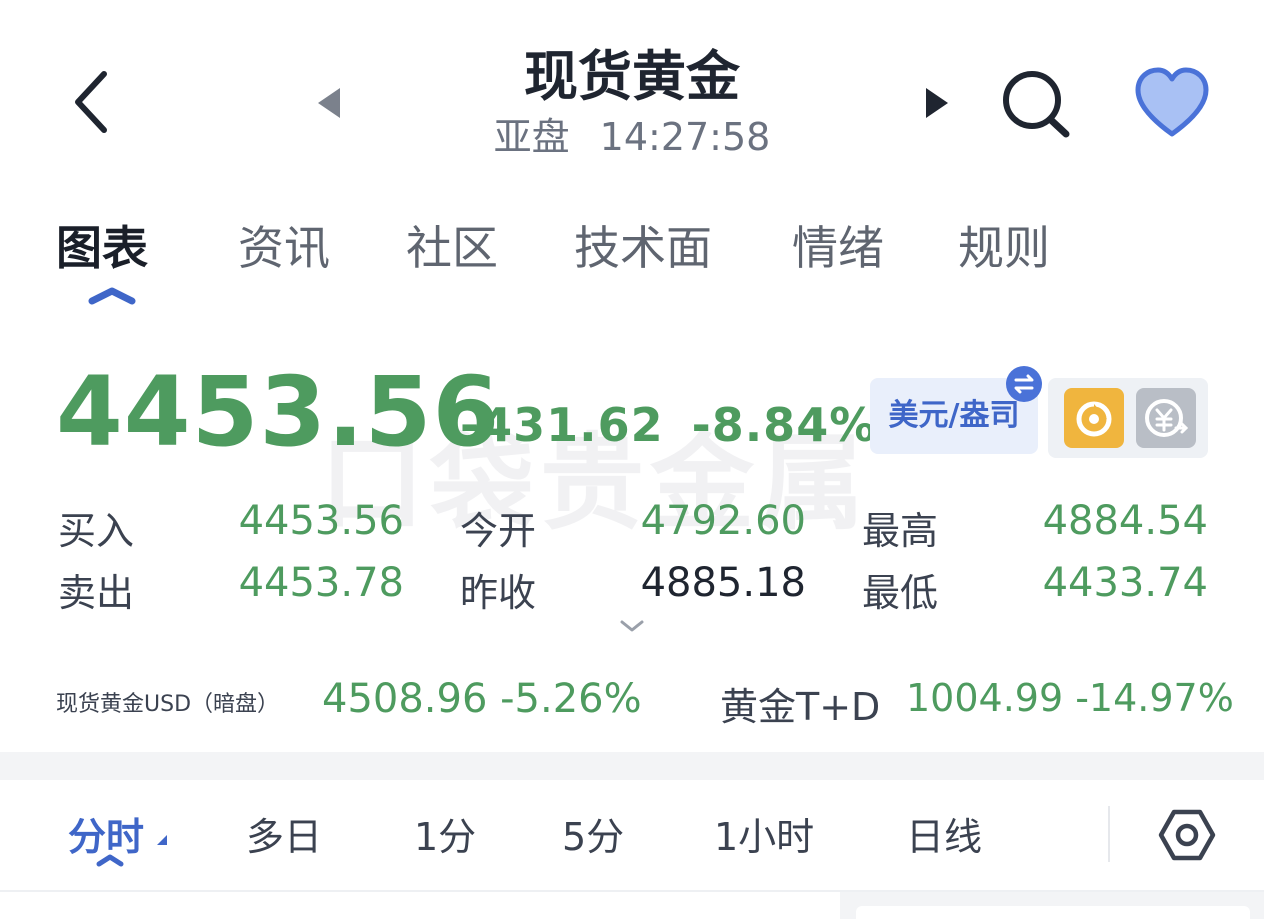  I want to click on heart-icon, so click(1172, 102).